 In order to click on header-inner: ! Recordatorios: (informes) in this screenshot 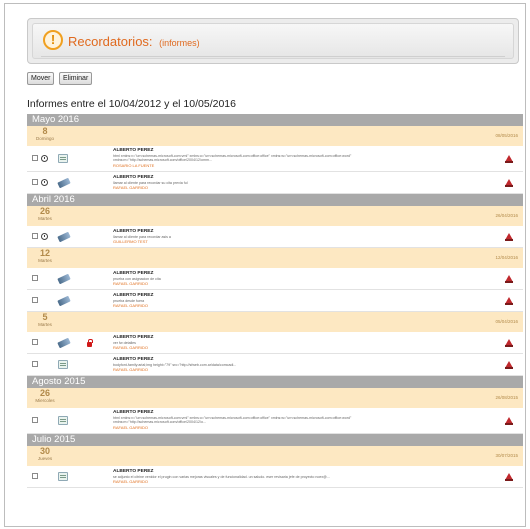, I will do `click(273, 41)`.